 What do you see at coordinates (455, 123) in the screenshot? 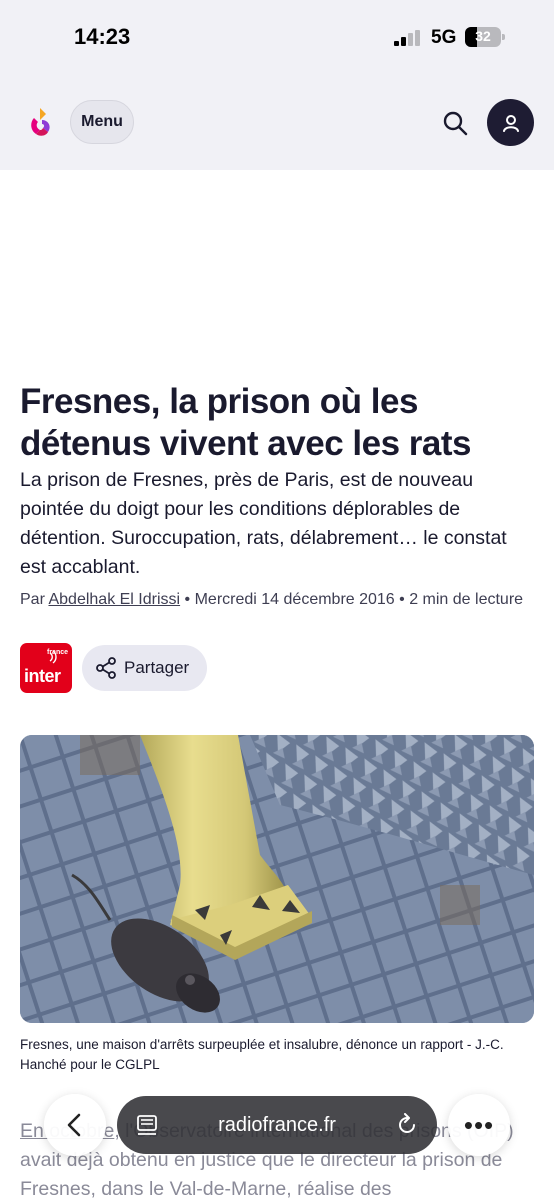
I see `search-icon` at bounding box center [455, 123].